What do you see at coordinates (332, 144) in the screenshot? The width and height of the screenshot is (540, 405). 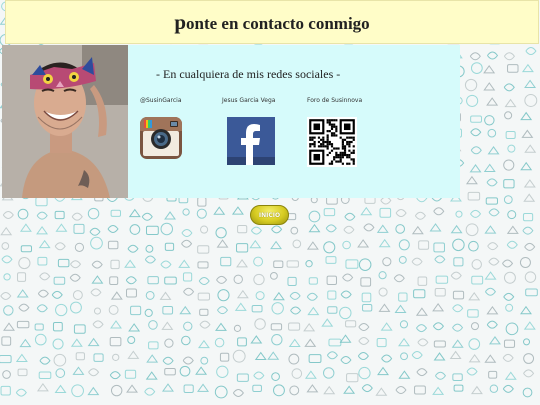 I see `forum-qr-link` at bounding box center [332, 144].